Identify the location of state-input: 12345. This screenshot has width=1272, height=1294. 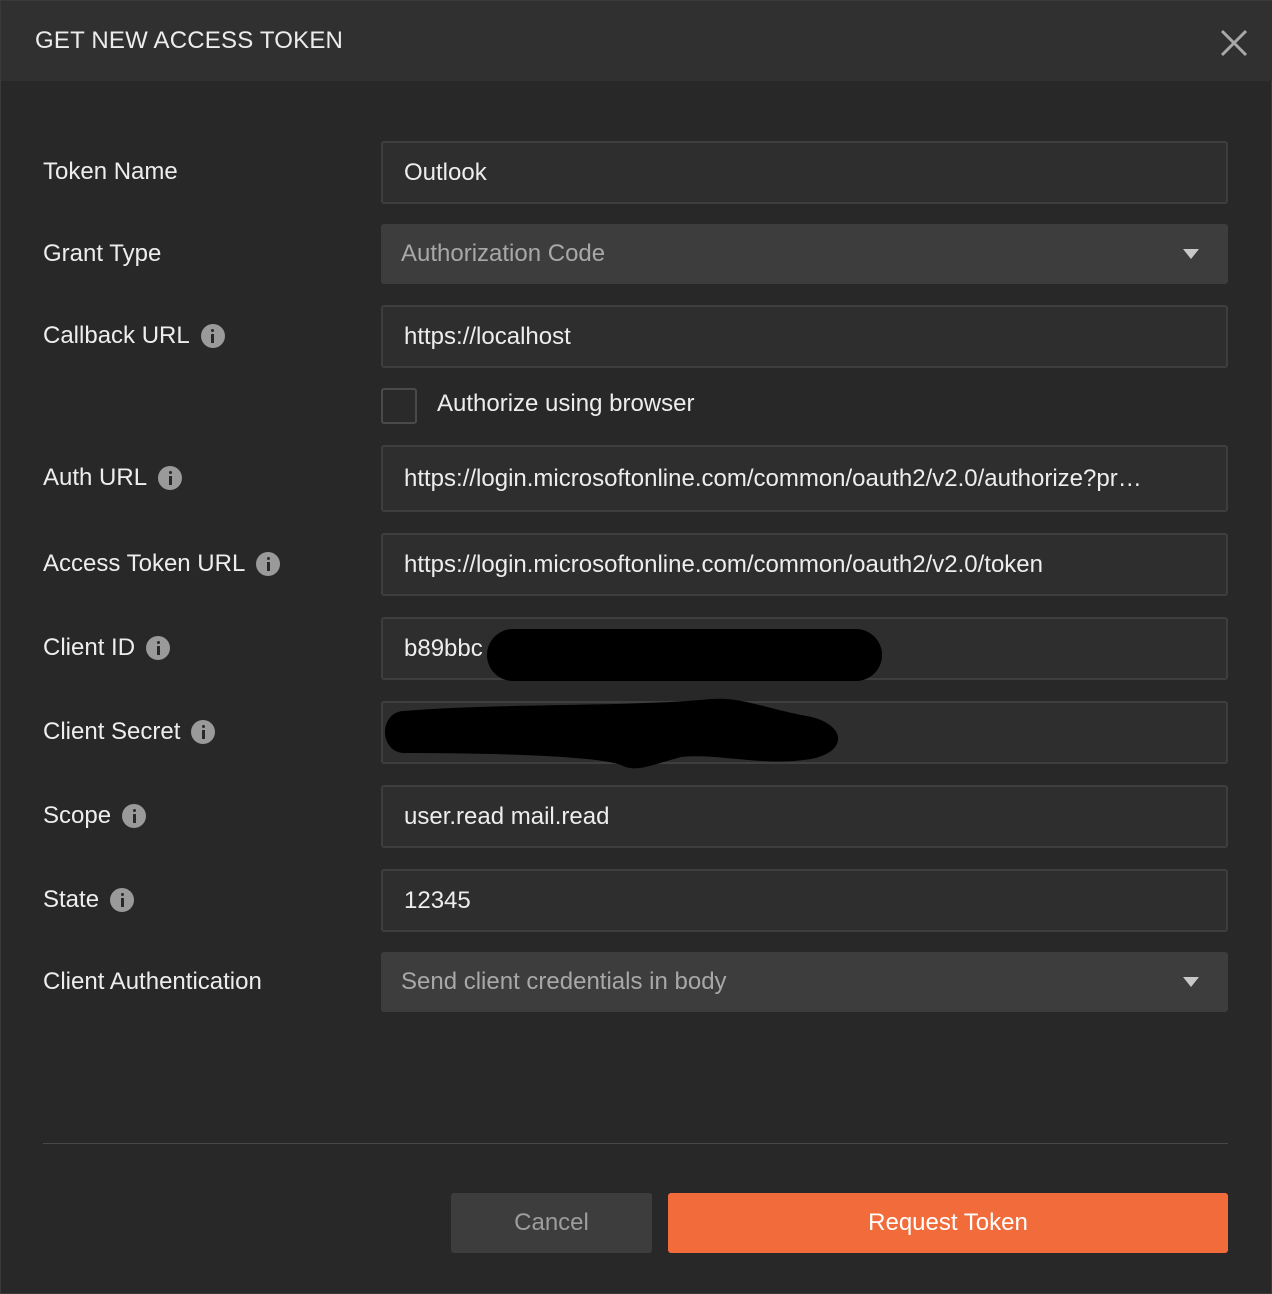
(804, 900).